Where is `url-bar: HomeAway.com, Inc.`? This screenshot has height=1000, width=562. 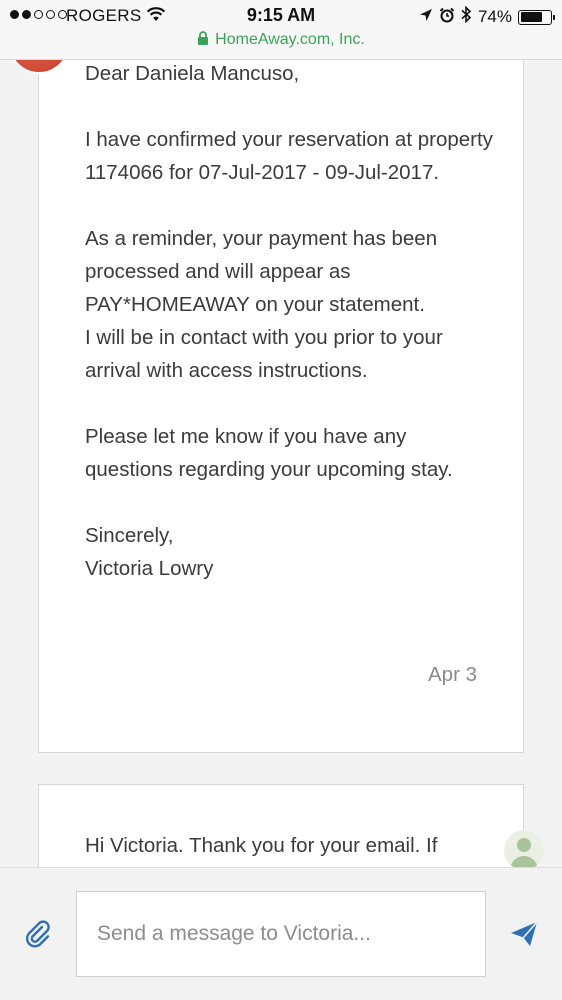 url-bar: HomeAway.com, Inc. is located at coordinates (281, 40).